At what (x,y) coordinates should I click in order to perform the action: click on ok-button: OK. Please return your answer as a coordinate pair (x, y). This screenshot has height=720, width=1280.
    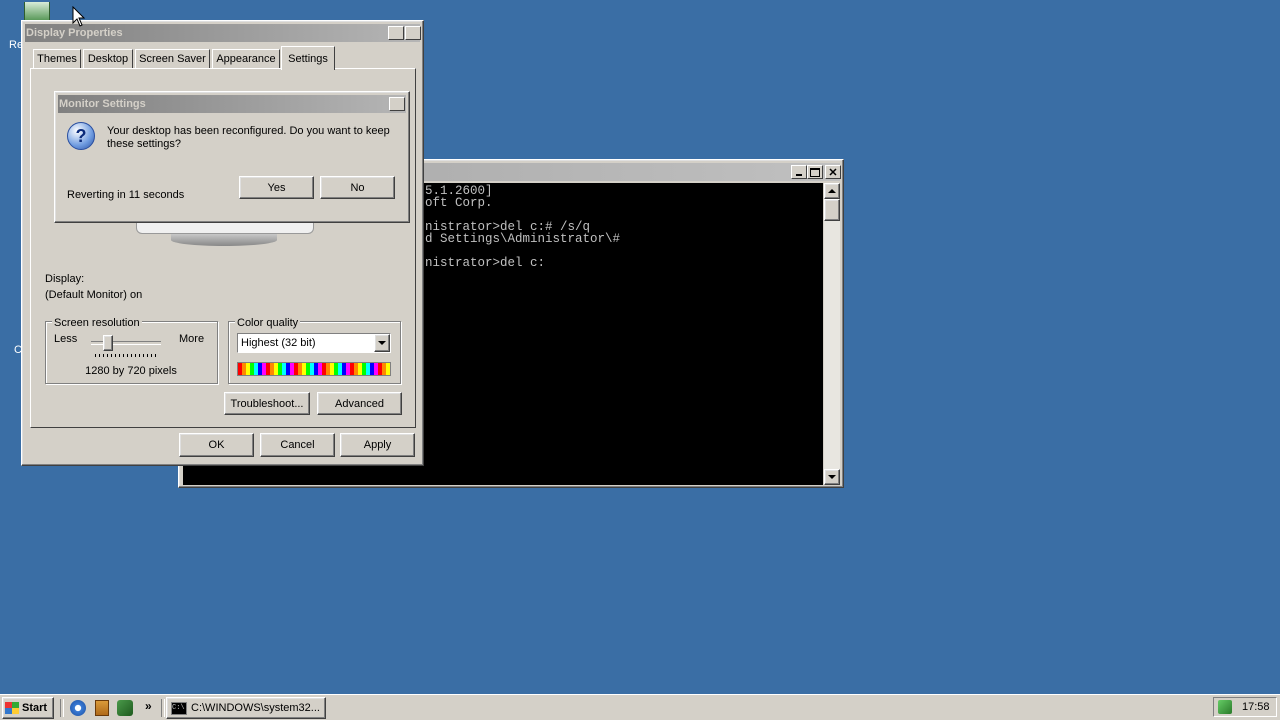
    Looking at the image, I should click on (216, 445).